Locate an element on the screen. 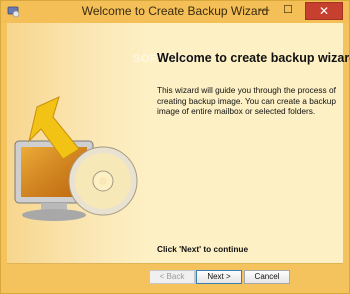  back-button: < Back is located at coordinates (172, 277).